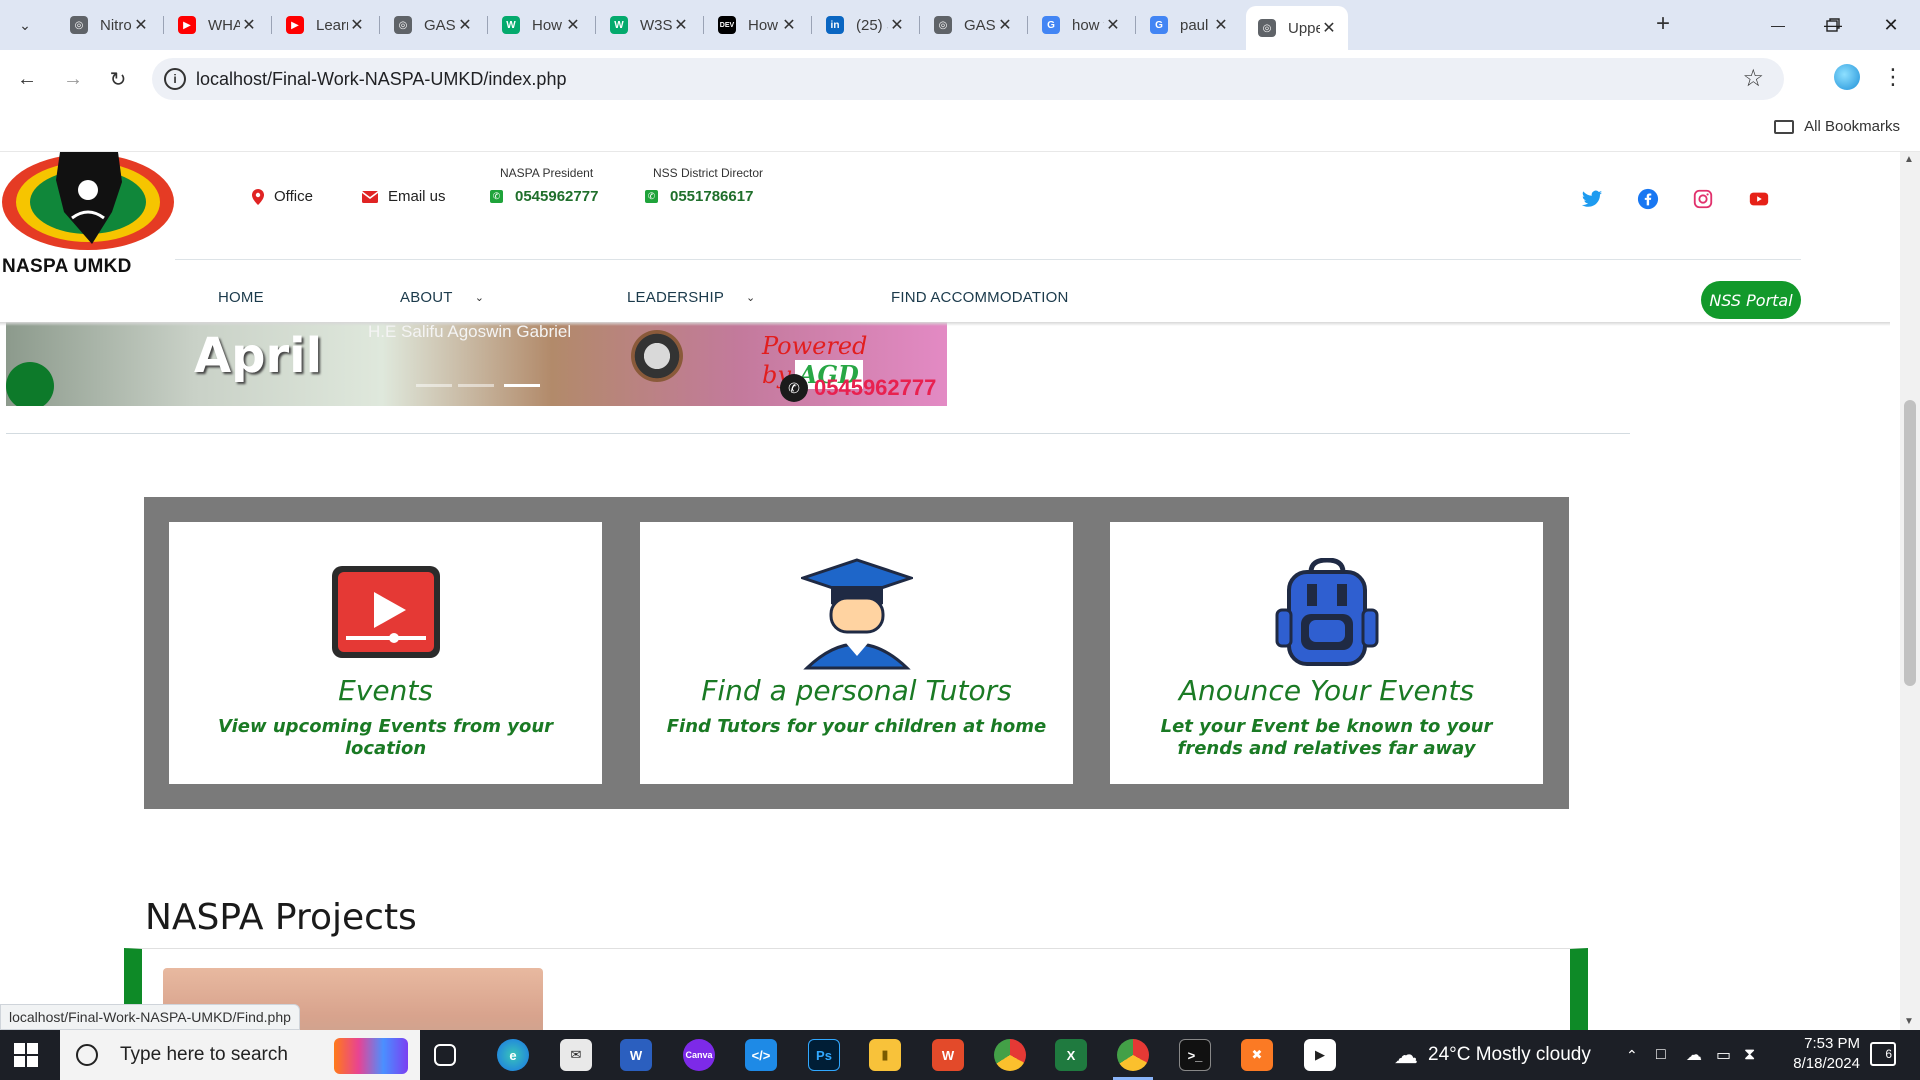  What do you see at coordinates (87, 1055) in the screenshot?
I see `search-icon` at bounding box center [87, 1055].